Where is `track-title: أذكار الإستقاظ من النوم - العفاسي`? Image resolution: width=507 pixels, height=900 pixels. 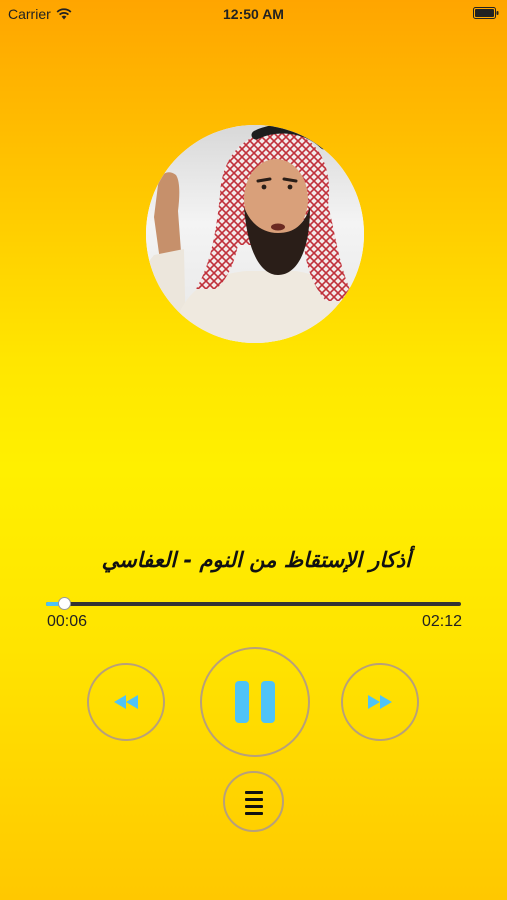 track-title: أذكار الإستقاظ من النوم - العفاسي is located at coordinates (256, 560).